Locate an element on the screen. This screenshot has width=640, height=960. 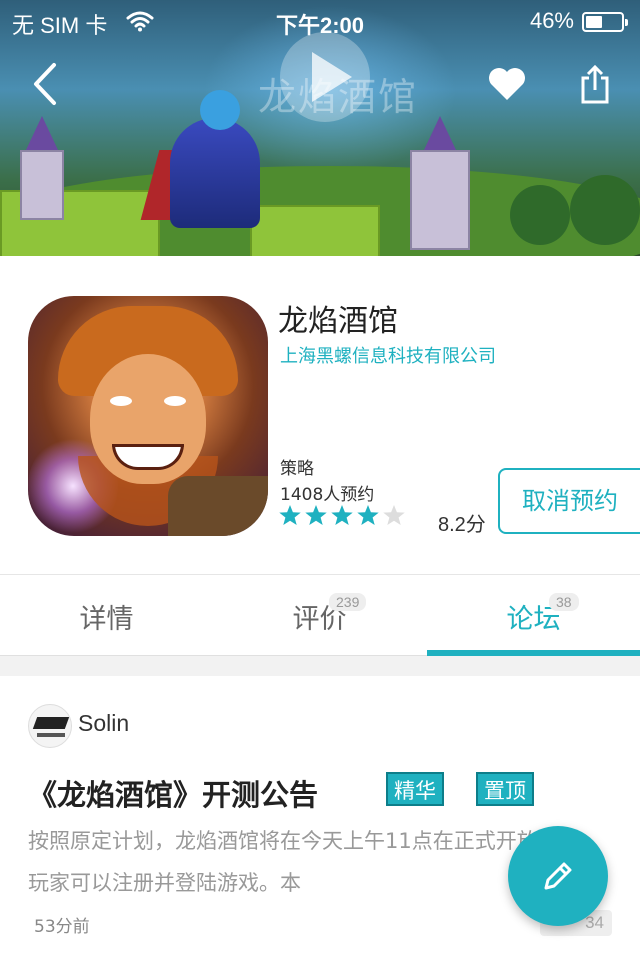
app-category: 策略 is located at coordinates (297, 469).